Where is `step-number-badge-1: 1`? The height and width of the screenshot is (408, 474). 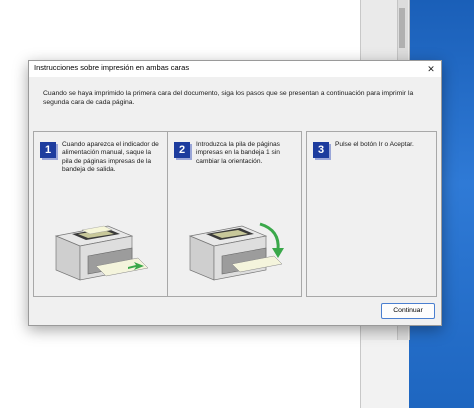
step-number-badge-1: 1 is located at coordinates (48, 150).